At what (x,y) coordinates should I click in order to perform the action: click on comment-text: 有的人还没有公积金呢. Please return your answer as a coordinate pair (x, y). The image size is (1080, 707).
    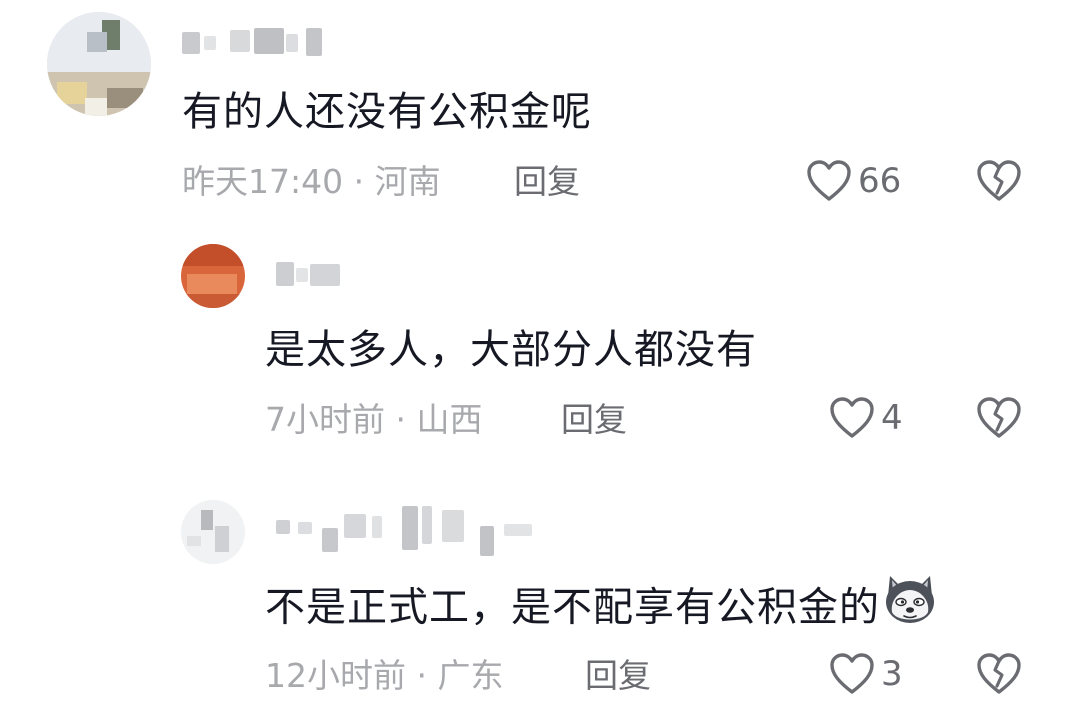
    Looking at the image, I should click on (387, 112).